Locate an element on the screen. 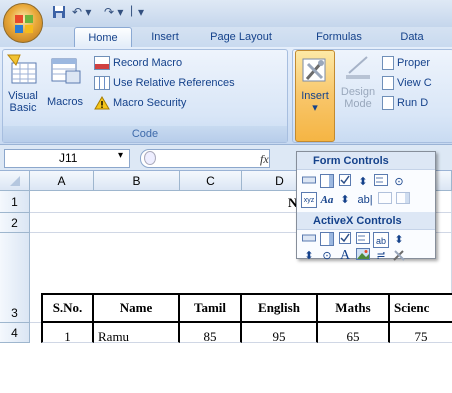 The image size is (452, 393). row-header-1: 1 is located at coordinates (15, 202).